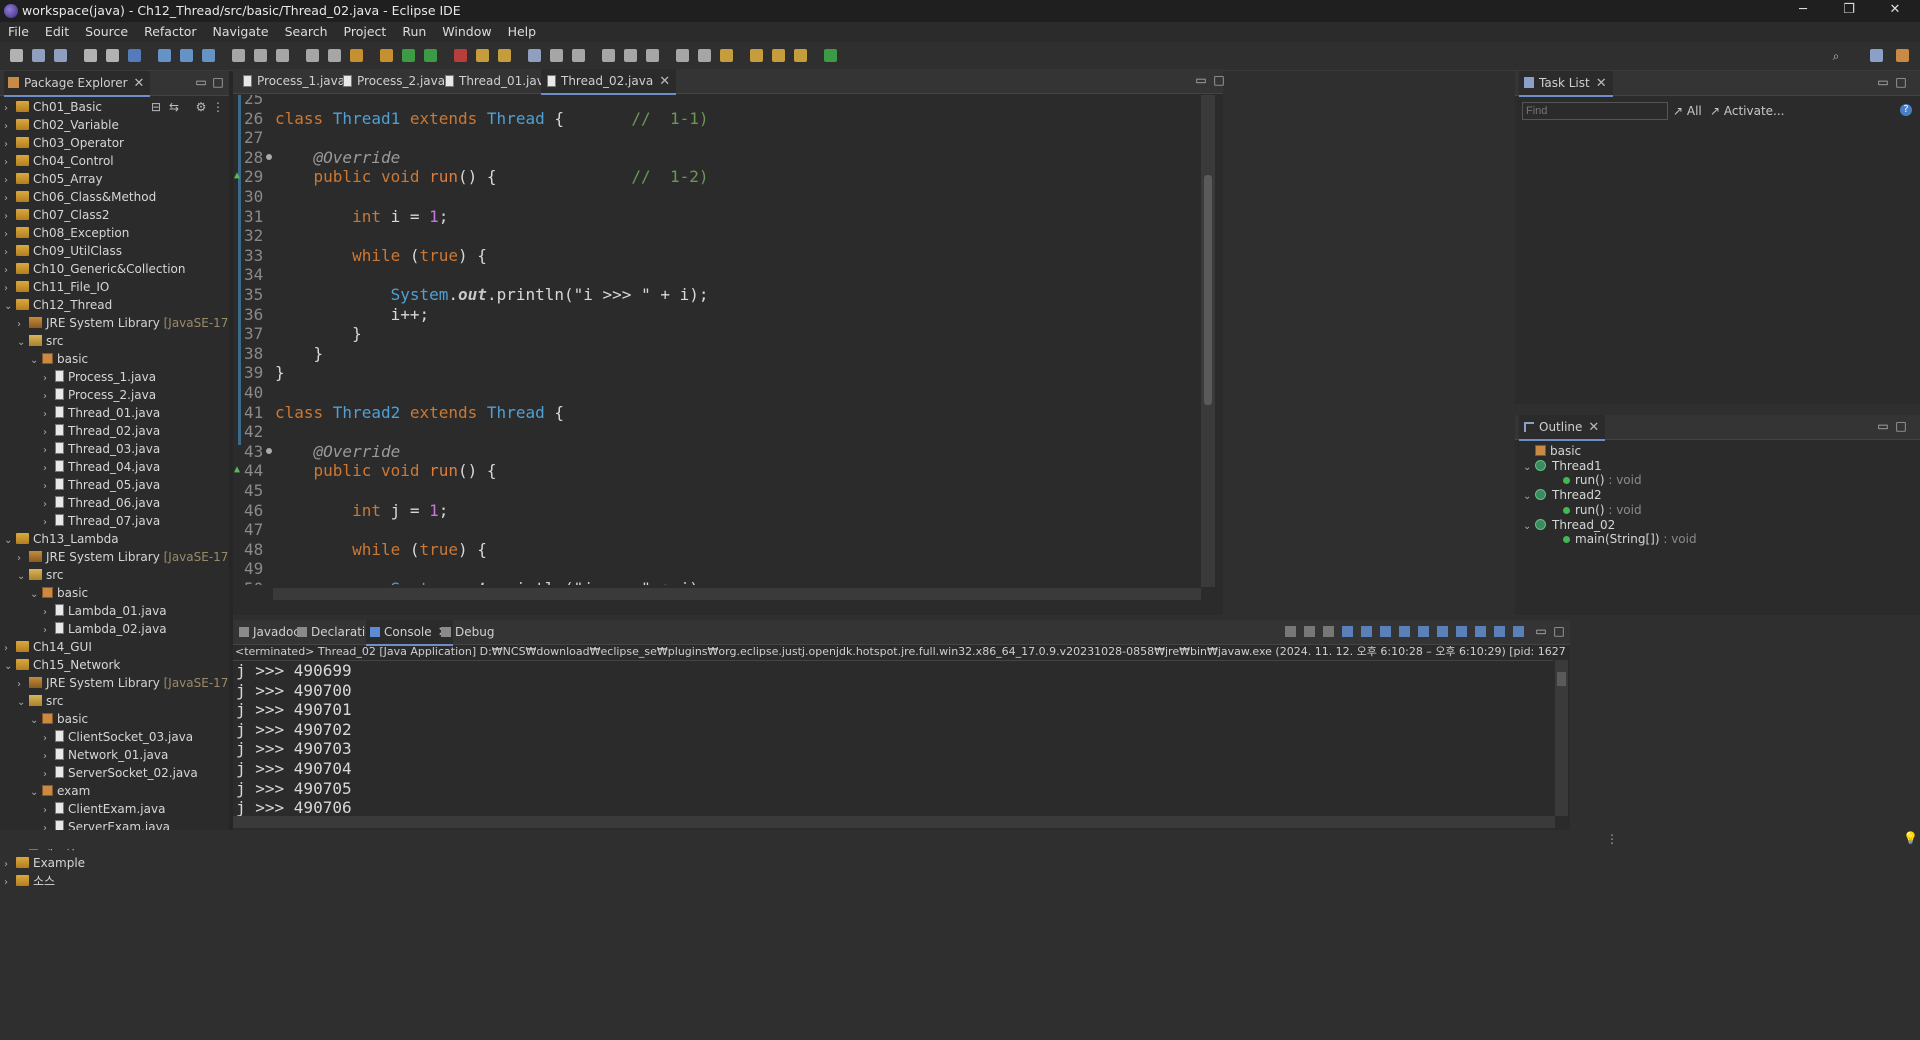 This screenshot has height=1040, width=1920. Describe the element at coordinates (1849, 11) in the screenshot. I see `restore-button: ❐` at that location.